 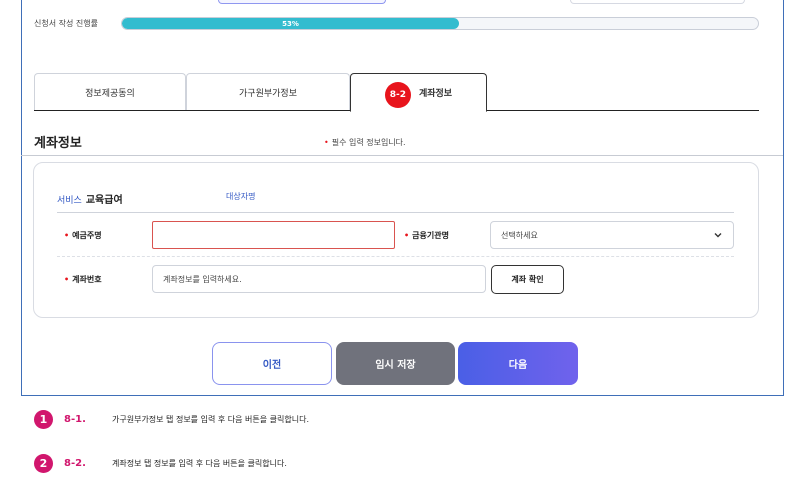 I want to click on account-holder-input, so click(x=273, y=235).